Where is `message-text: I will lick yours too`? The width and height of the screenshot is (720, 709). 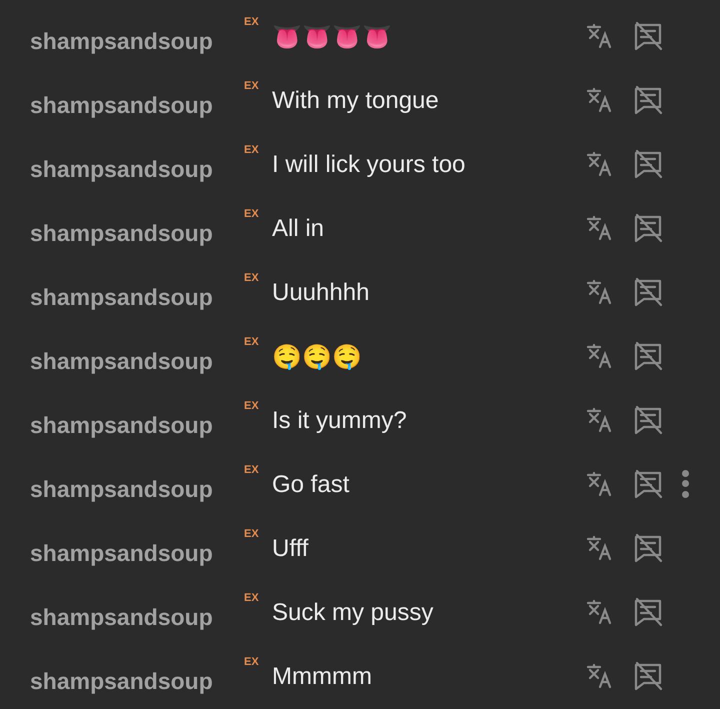 message-text: I will lick yours too is located at coordinates (369, 164).